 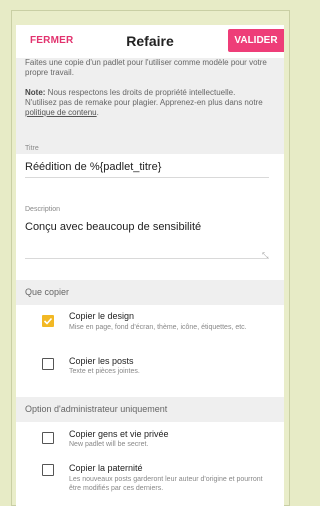 I want to click on plagiarism-end: ., so click(x=97, y=112).